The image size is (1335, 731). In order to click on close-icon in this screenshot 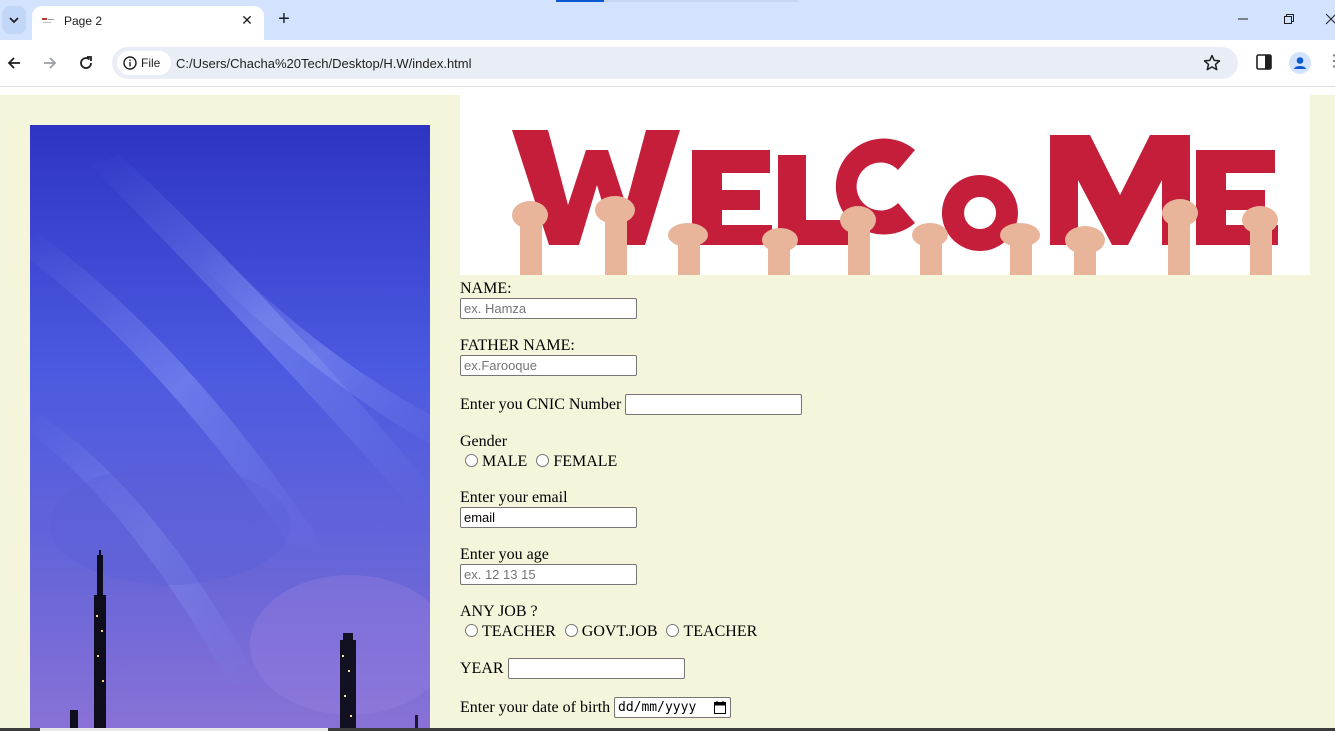, I will do `click(1330, 19)`.